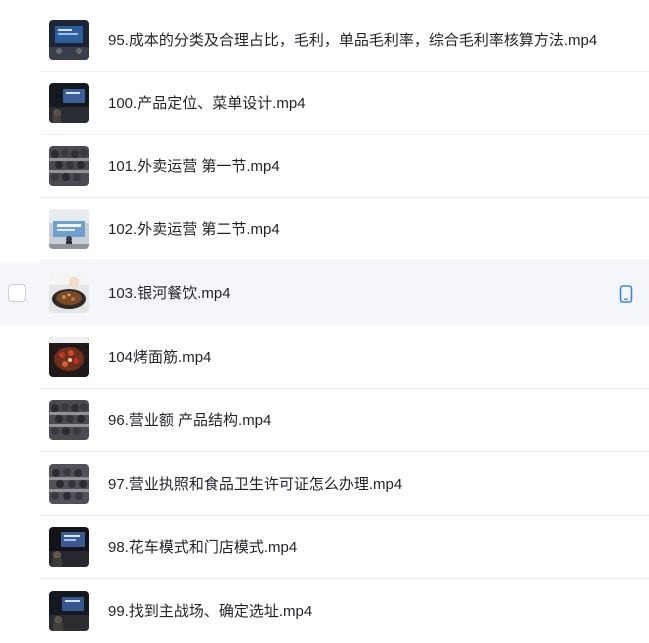  What do you see at coordinates (255, 484) in the screenshot?
I see `file-name: 97.营业执照和食品卫生许可证怎么办理.mp4` at bounding box center [255, 484].